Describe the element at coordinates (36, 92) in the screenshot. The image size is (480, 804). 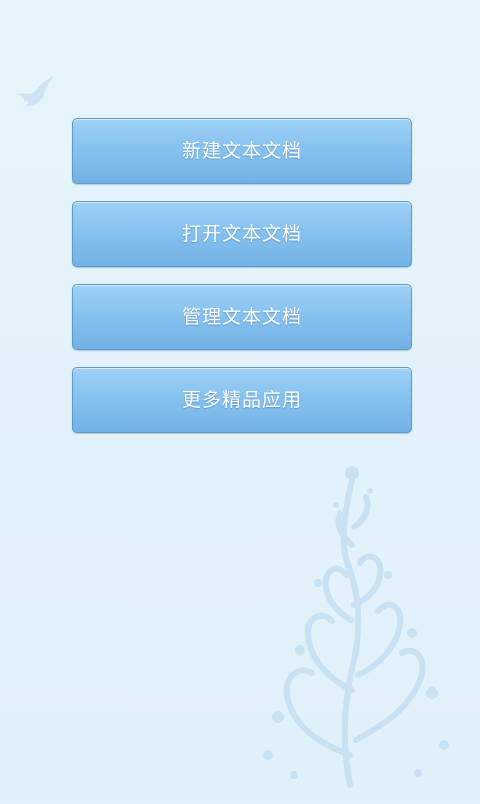
I see `dove-icon` at that location.